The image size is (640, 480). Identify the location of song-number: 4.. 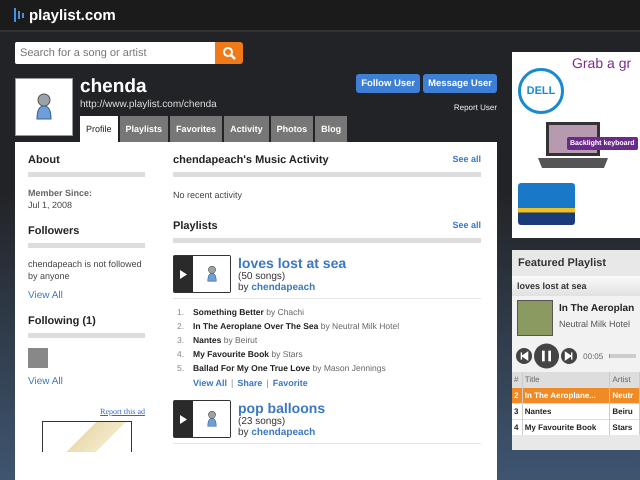
(181, 354).